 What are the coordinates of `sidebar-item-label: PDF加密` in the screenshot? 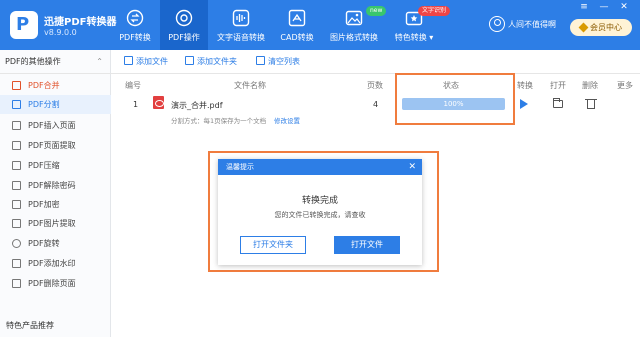 It's located at (44, 204).